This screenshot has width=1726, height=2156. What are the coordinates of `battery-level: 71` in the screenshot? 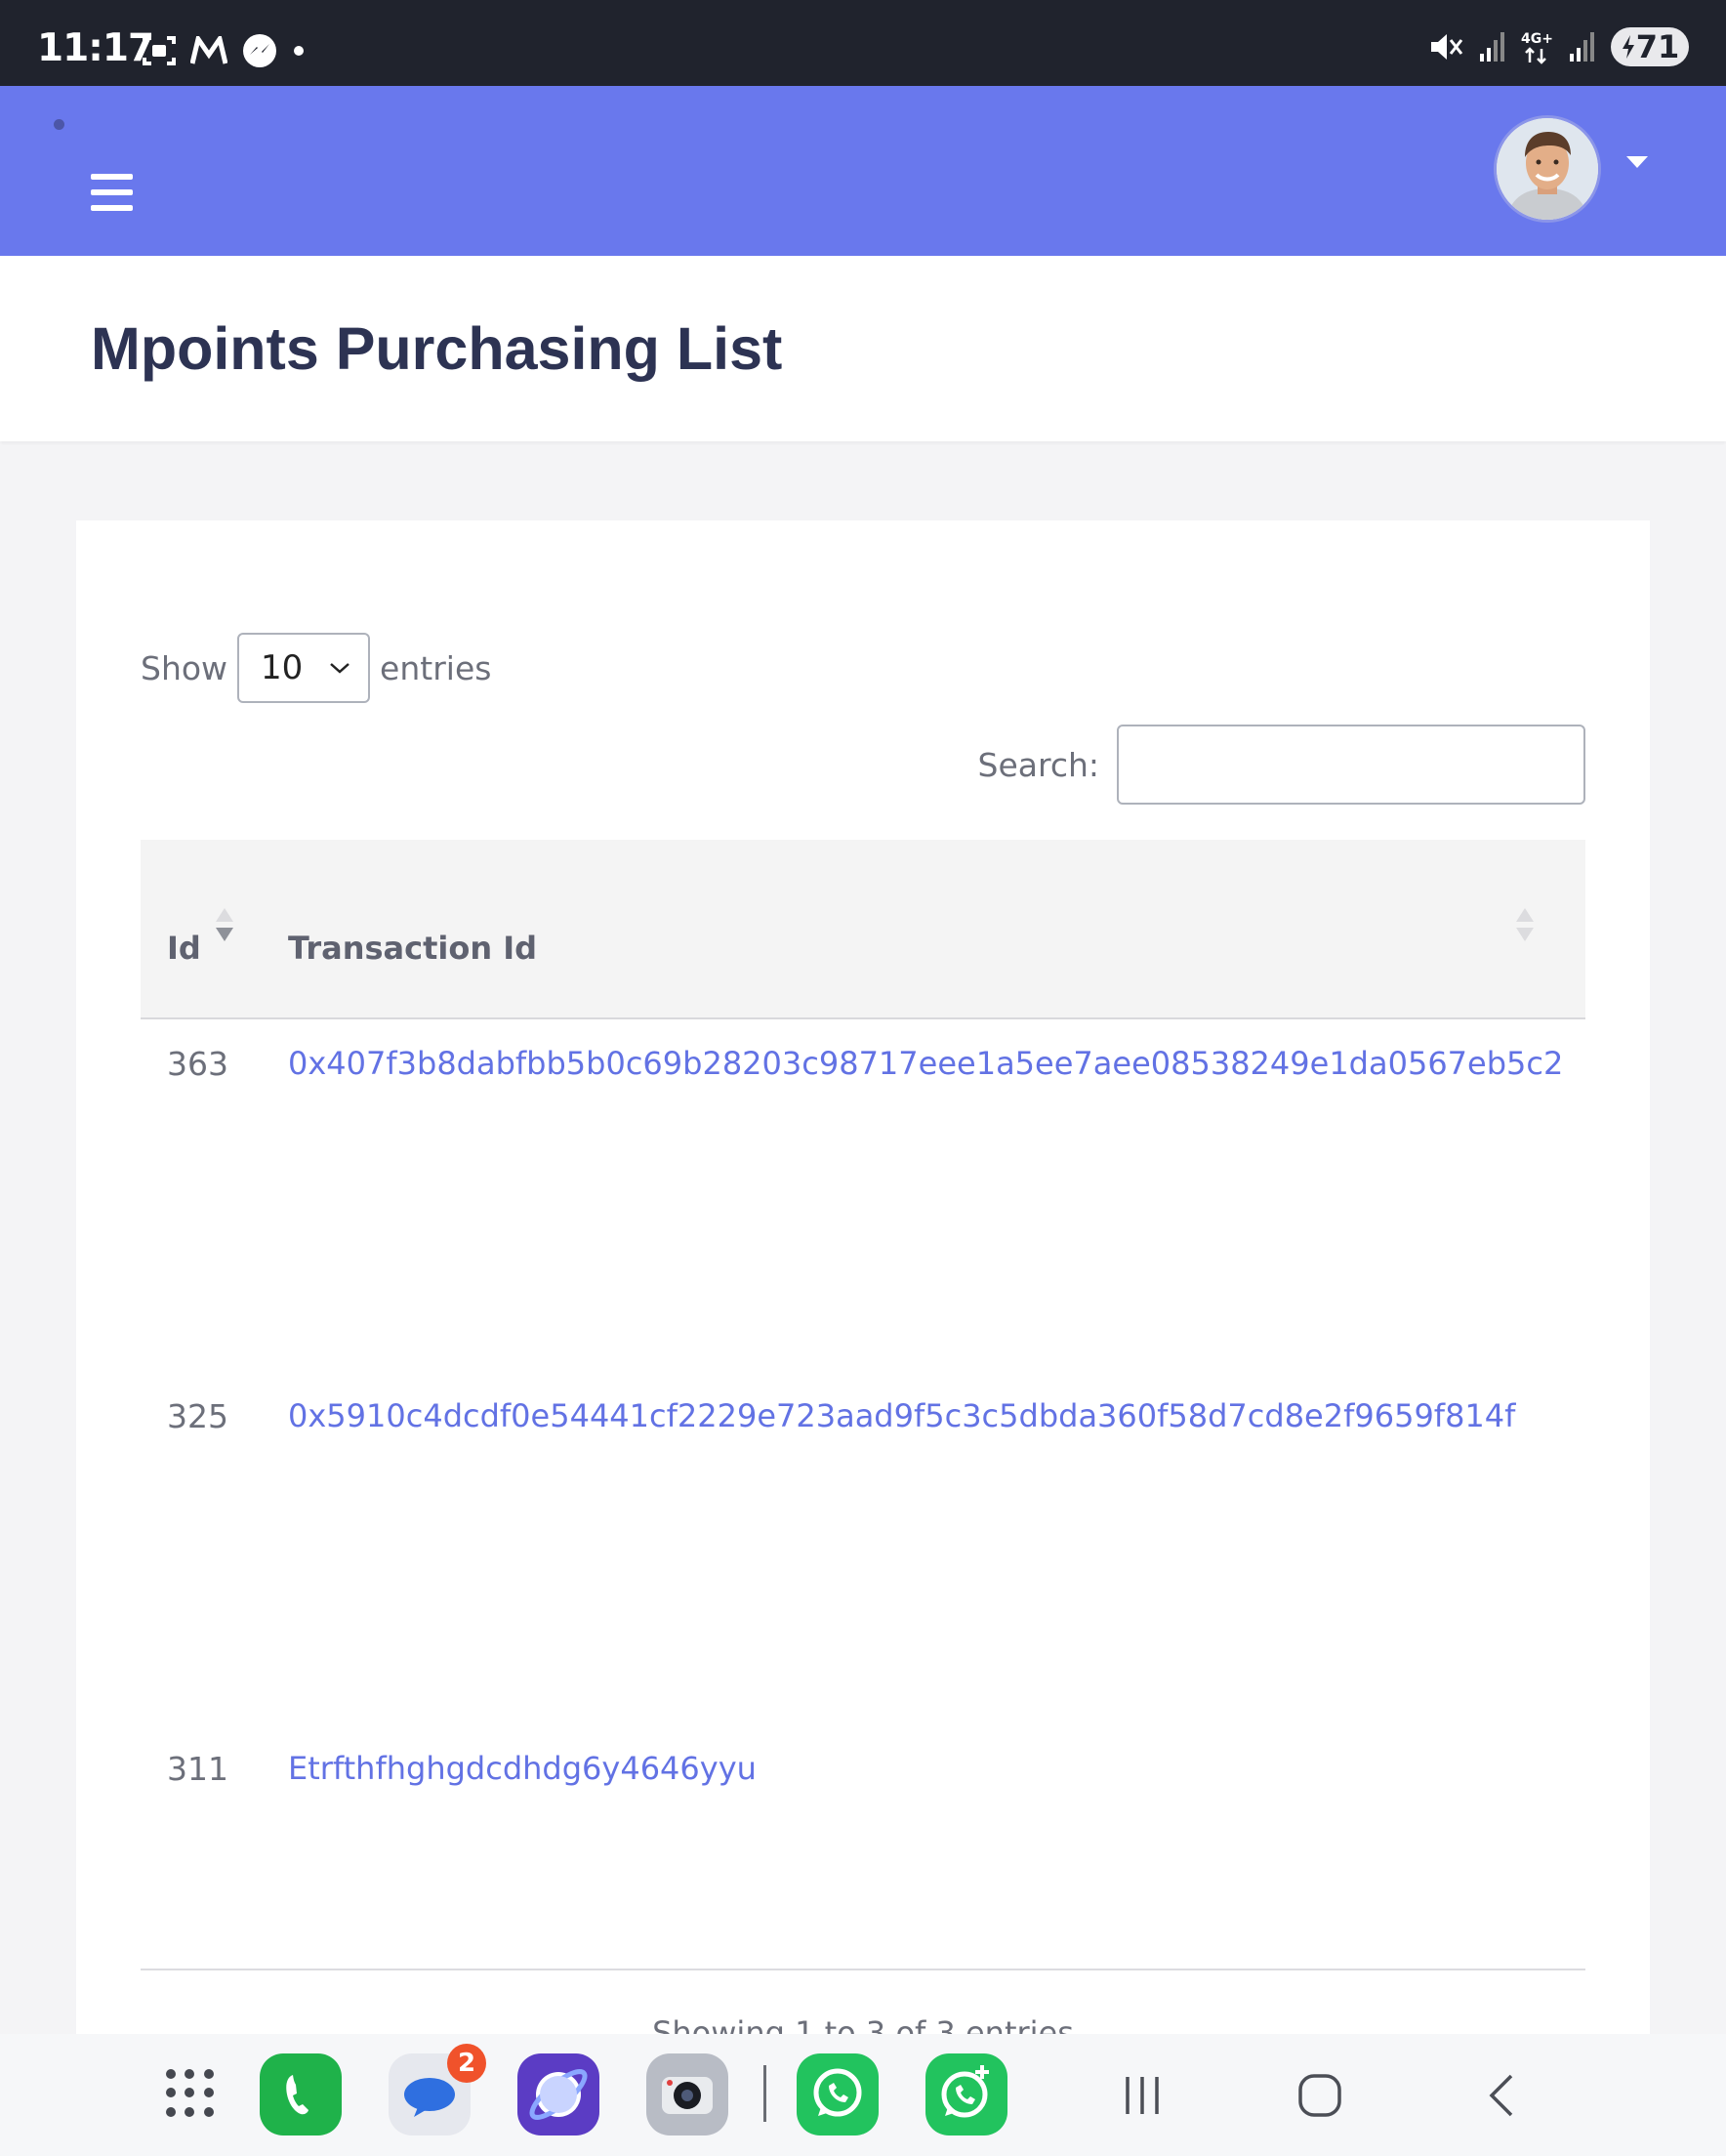 It's located at (1657, 46).